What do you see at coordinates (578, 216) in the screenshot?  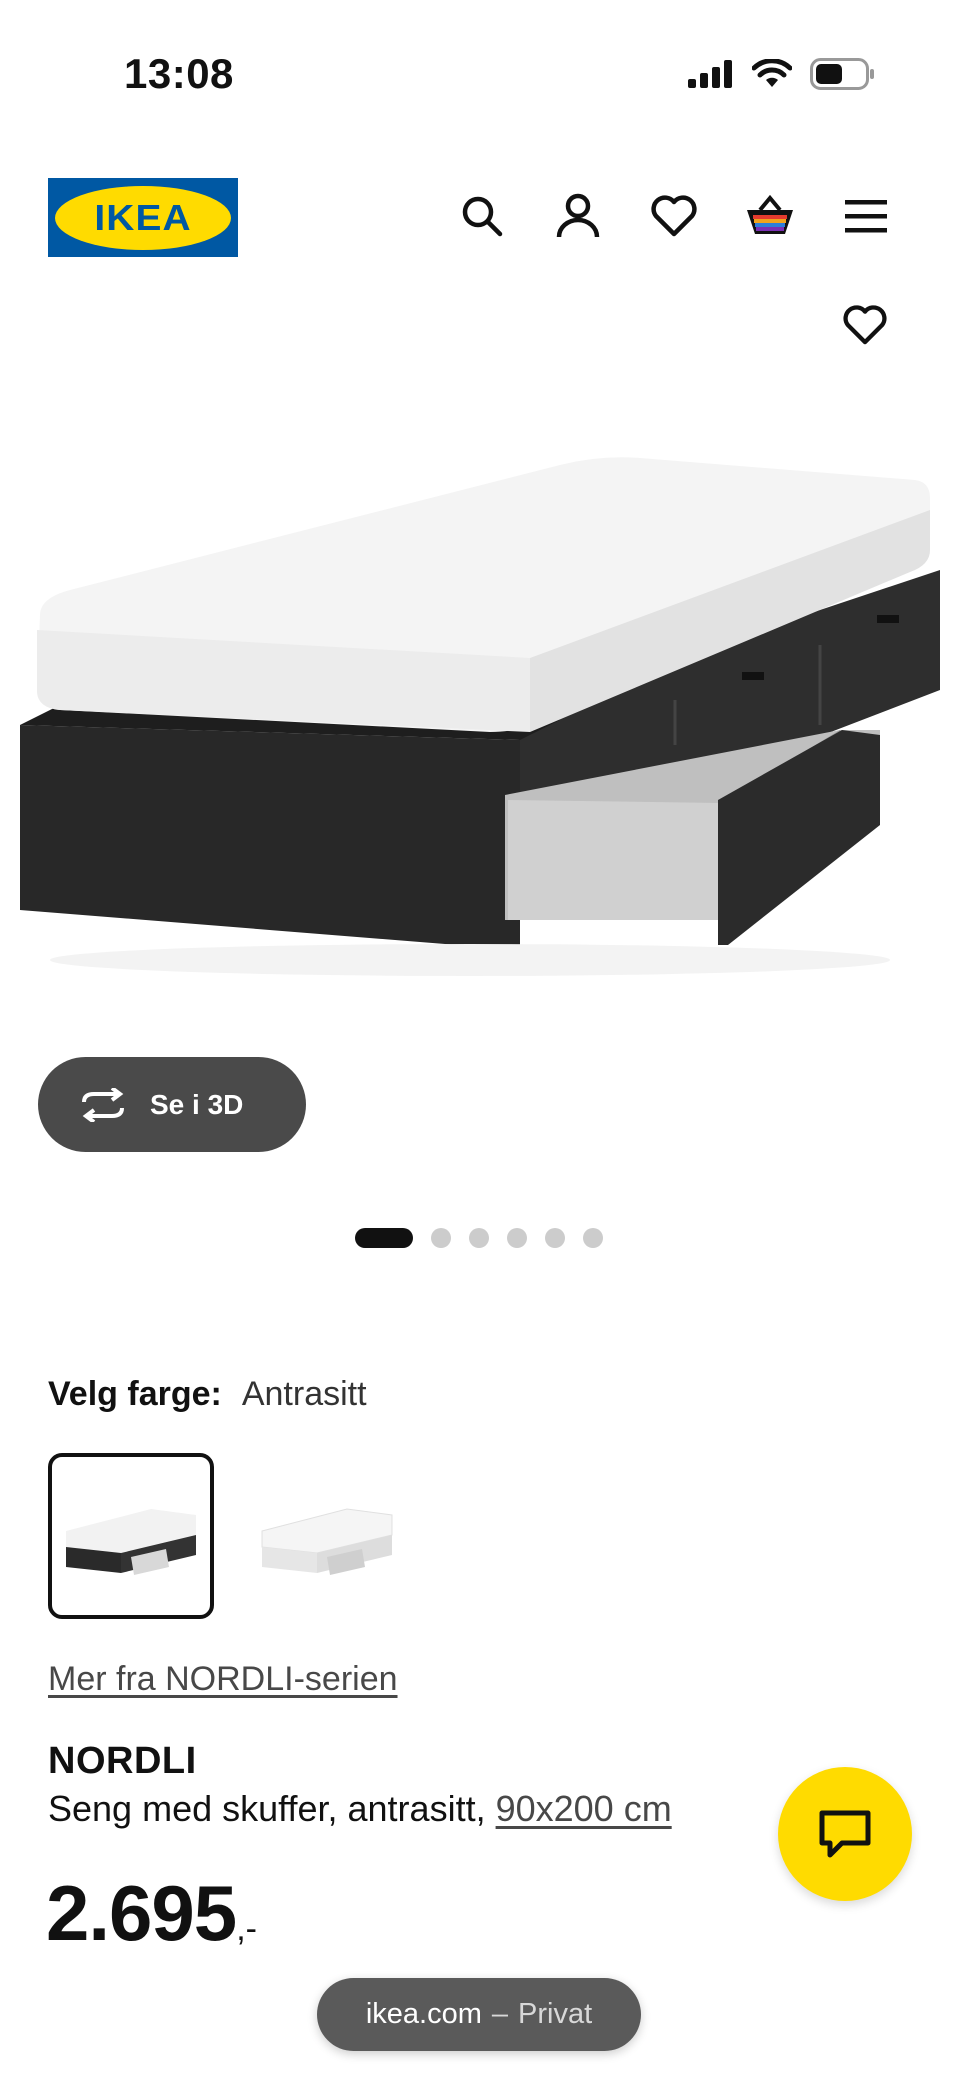 I see `account-icon` at bounding box center [578, 216].